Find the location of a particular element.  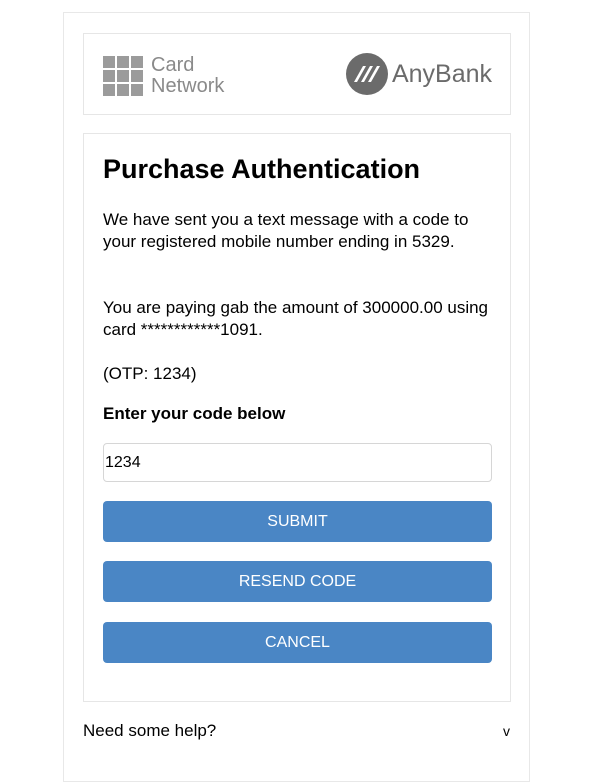

otp-hint-text: (OTP: 1234) is located at coordinates (150, 373).